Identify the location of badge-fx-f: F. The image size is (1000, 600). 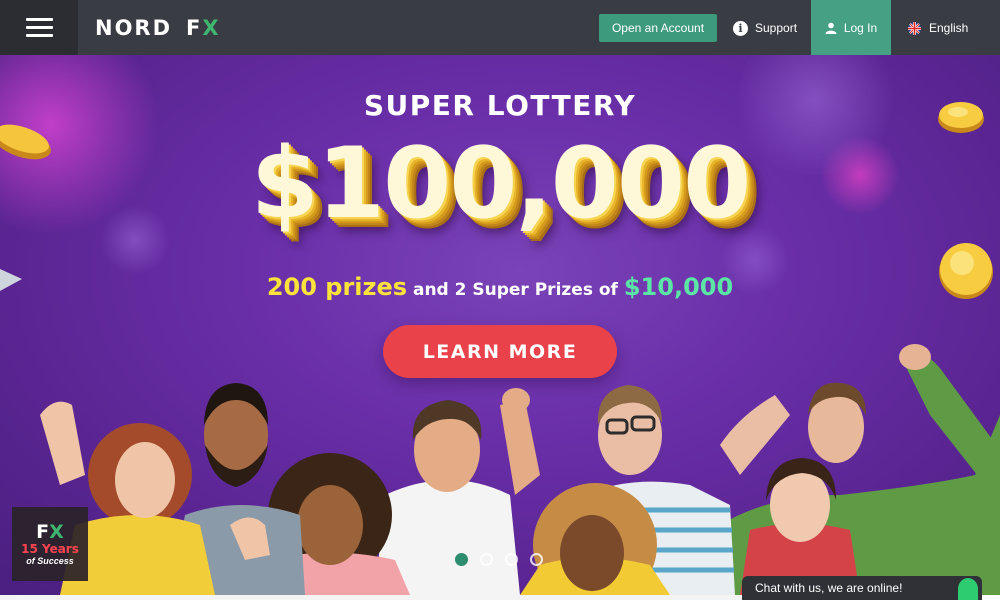
(43, 531).